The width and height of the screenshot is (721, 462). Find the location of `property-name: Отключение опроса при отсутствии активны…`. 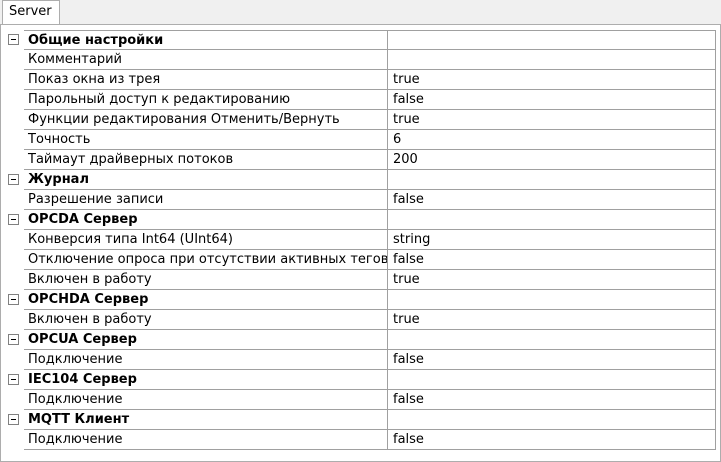

property-name: Отключение опроса при отсутствии активны… is located at coordinates (206, 260).